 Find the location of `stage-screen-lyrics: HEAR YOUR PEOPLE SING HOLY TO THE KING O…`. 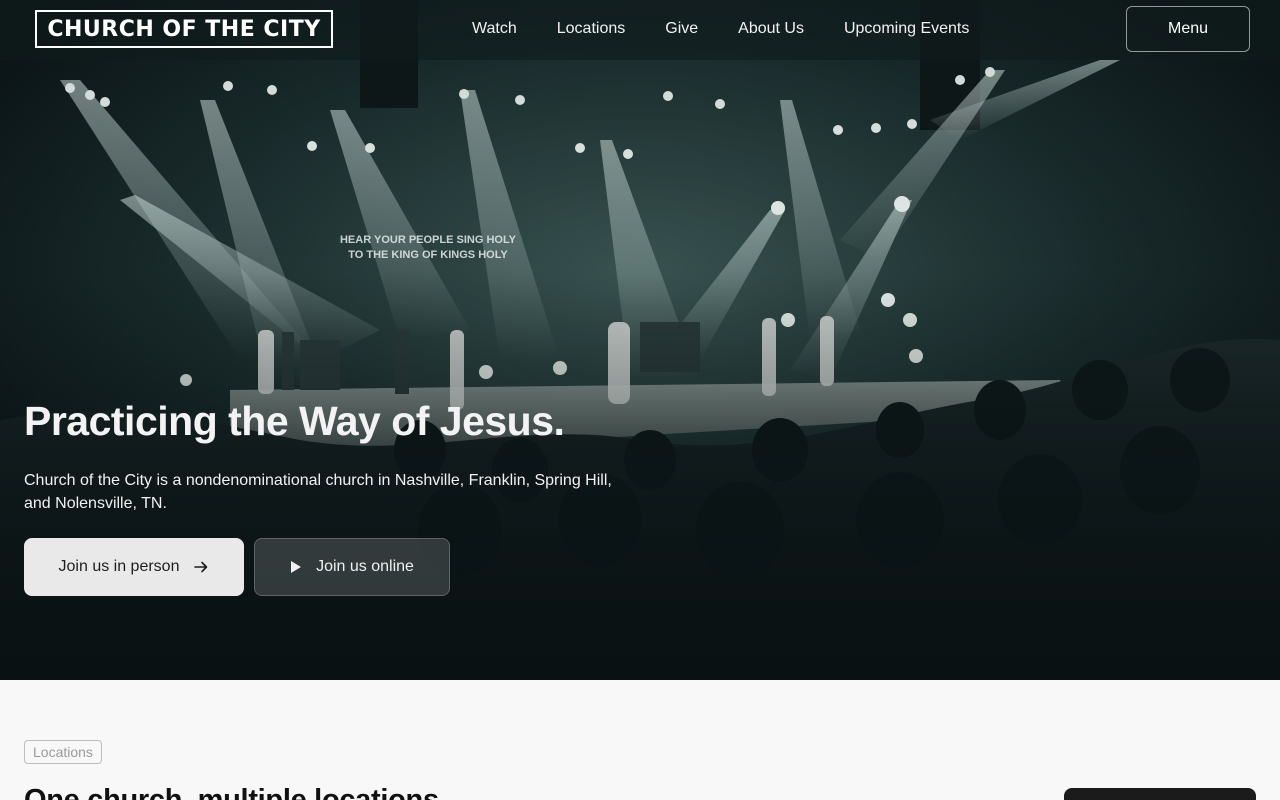

stage-screen-lyrics: HEAR YOUR PEOPLE SING HOLY TO THE KING O… is located at coordinates (428, 248).